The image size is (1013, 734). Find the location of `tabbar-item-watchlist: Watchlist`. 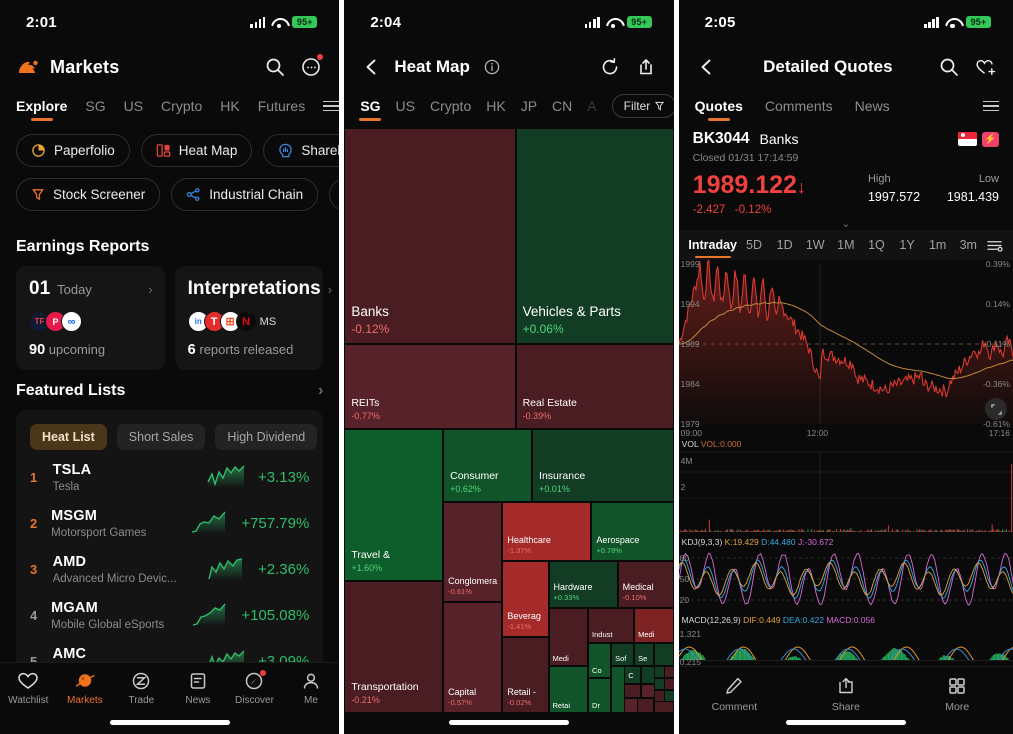

tabbar-item-watchlist: Watchlist is located at coordinates (28, 688).